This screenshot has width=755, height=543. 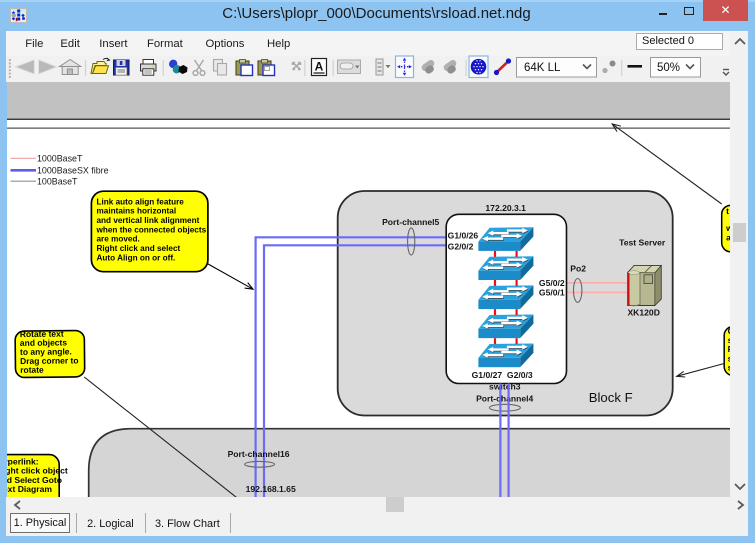 What do you see at coordinates (60, 159) in the screenshot?
I see `svg-text: 1000BaseT` at bounding box center [60, 159].